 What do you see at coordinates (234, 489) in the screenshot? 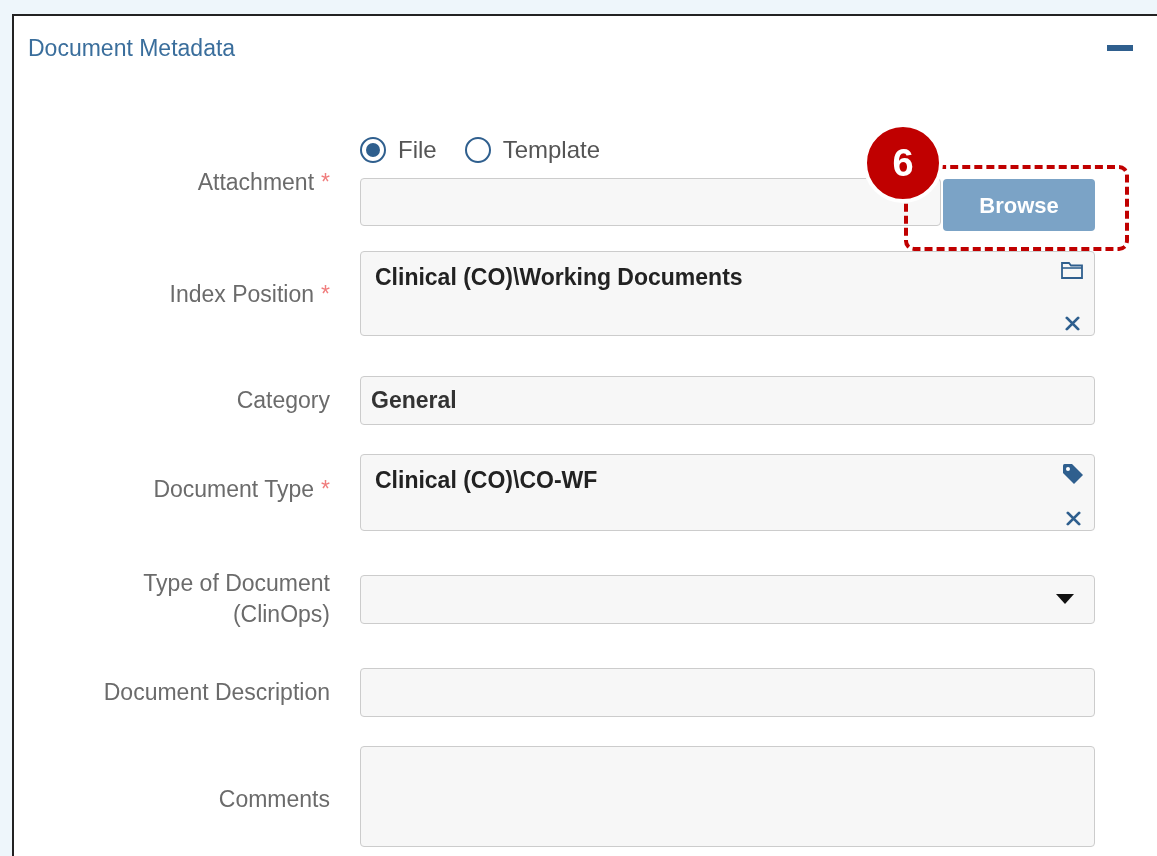
I see `field-label: Document Type` at bounding box center [234, 489].